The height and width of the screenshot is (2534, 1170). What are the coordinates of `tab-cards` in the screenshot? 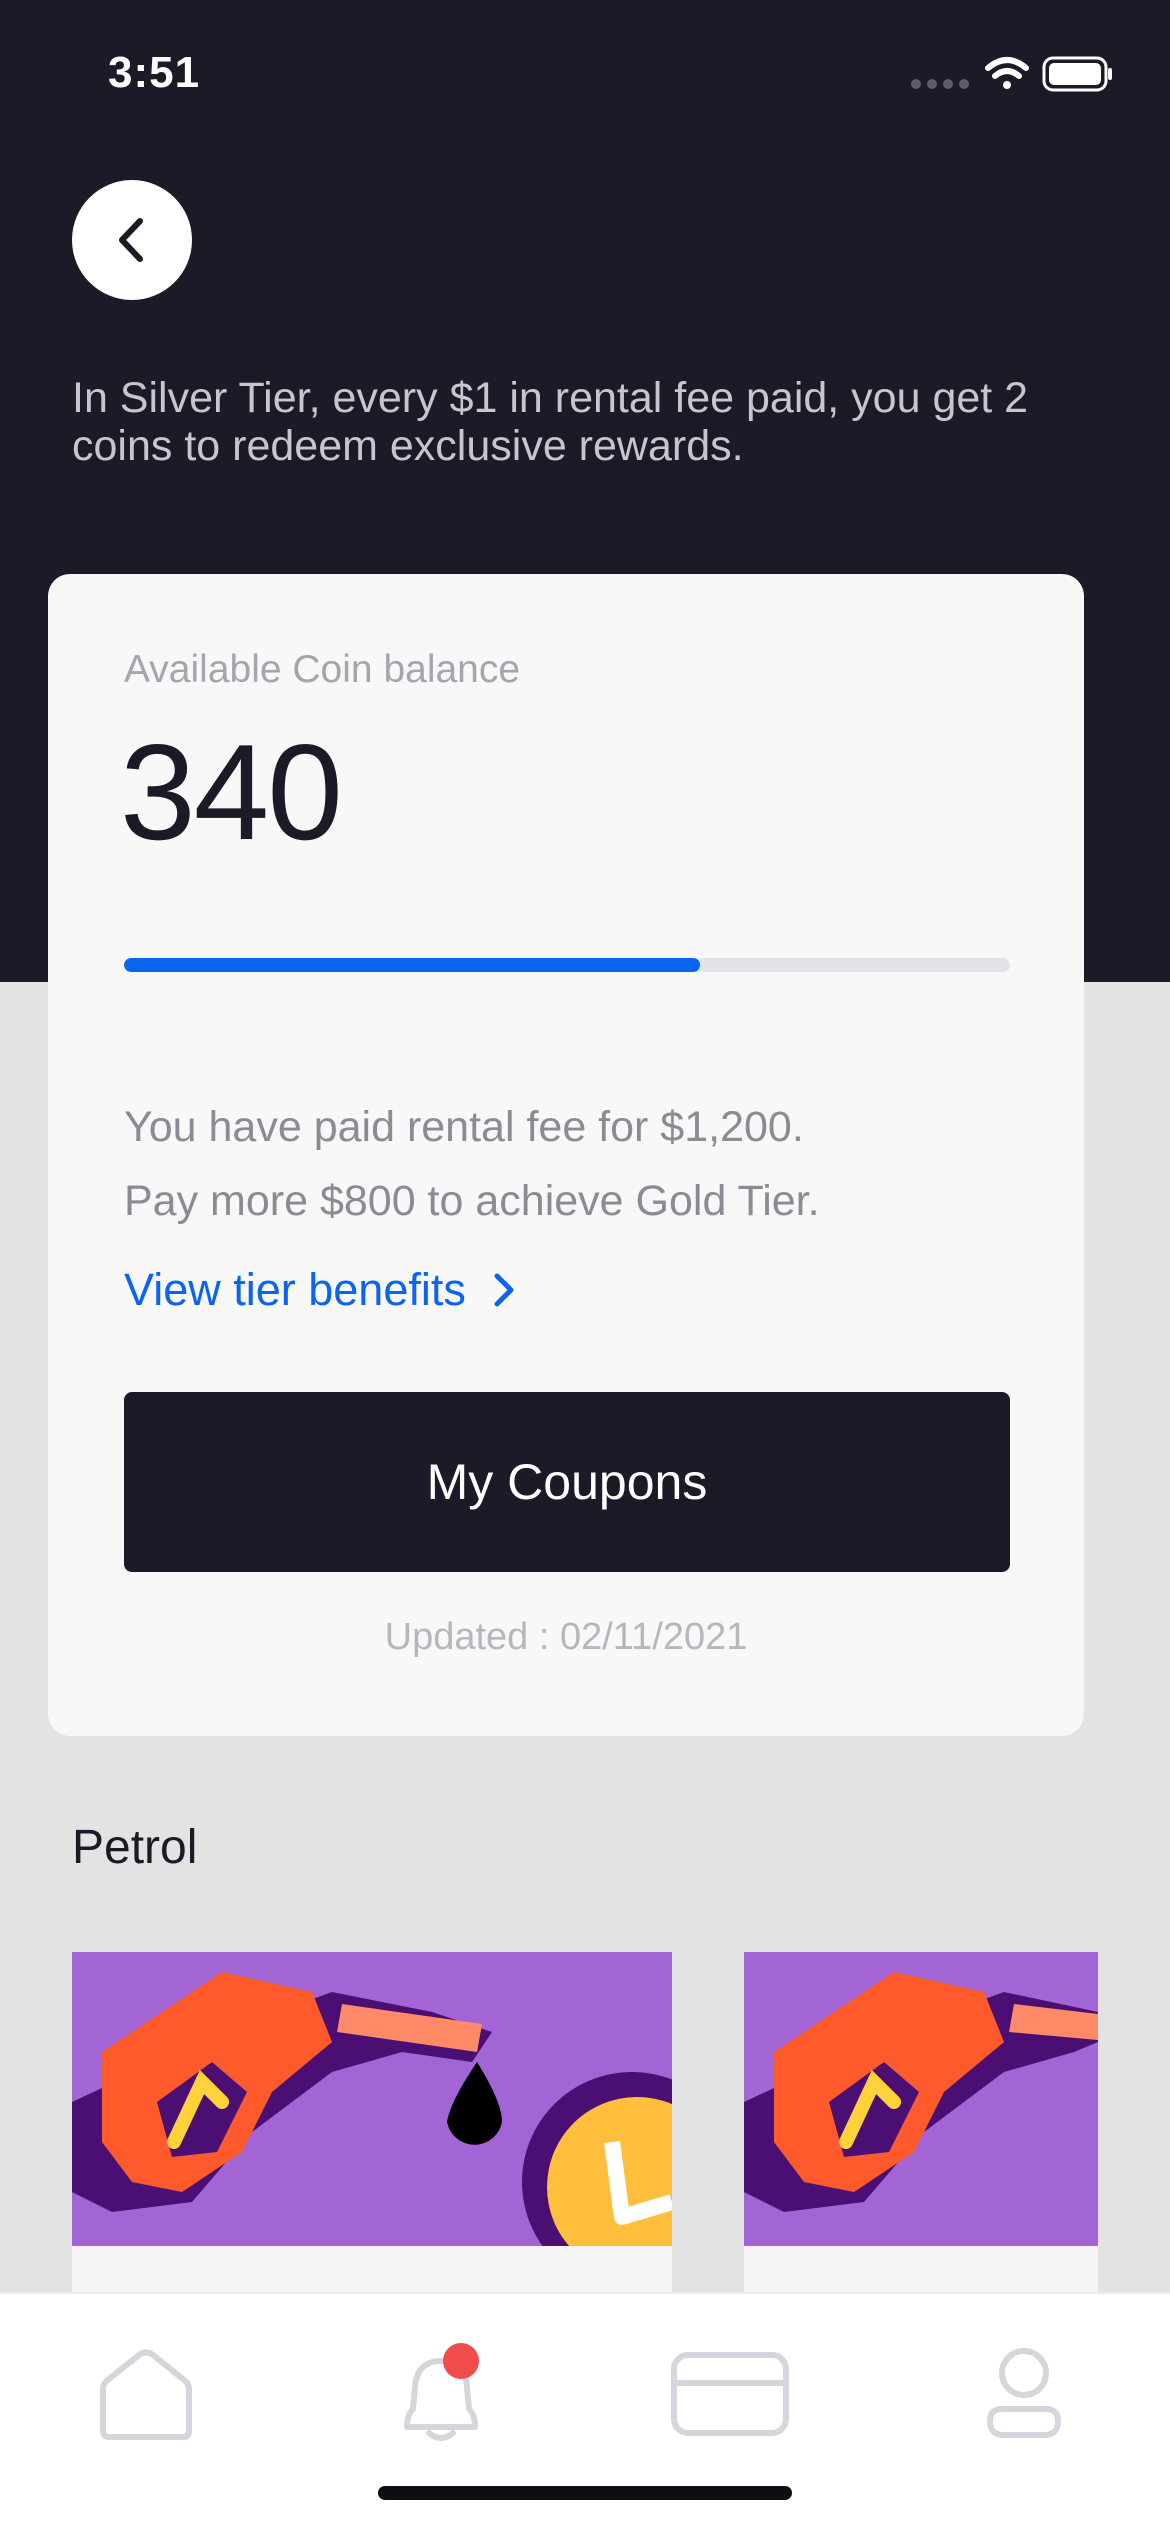 It's located at (730, 2394).